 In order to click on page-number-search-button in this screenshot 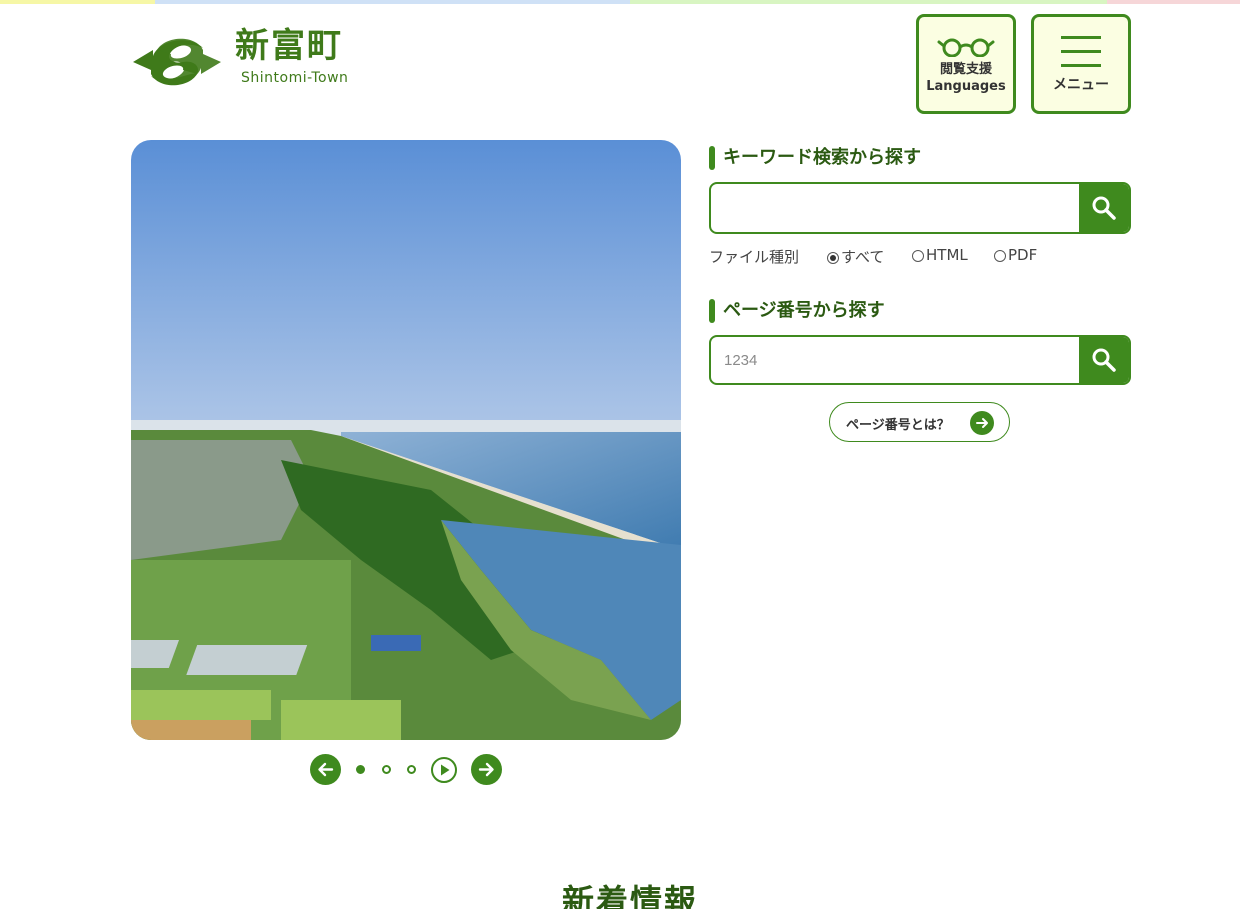, I will do `click(1104, 360)`.